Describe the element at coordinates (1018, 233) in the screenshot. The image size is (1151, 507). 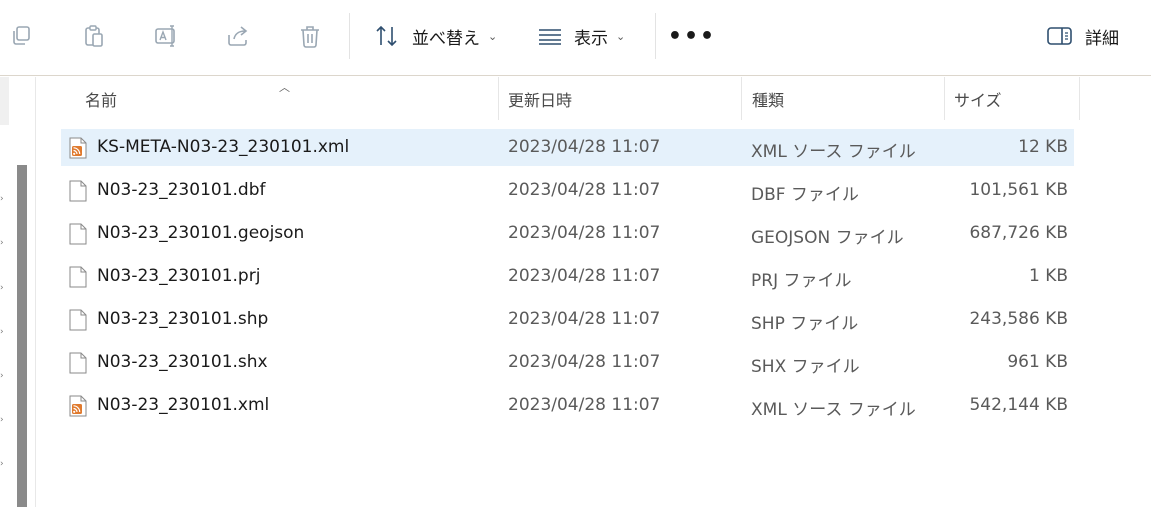
I see `file-size: 687,726 KB` at that location.